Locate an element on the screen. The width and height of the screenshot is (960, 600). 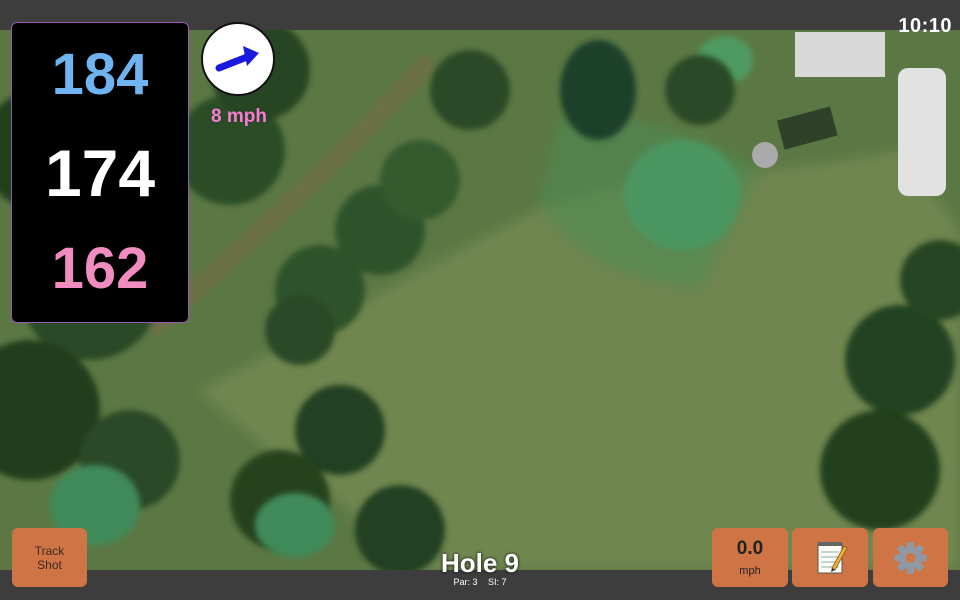
wind-indicator is located at coordinates (238, 59).